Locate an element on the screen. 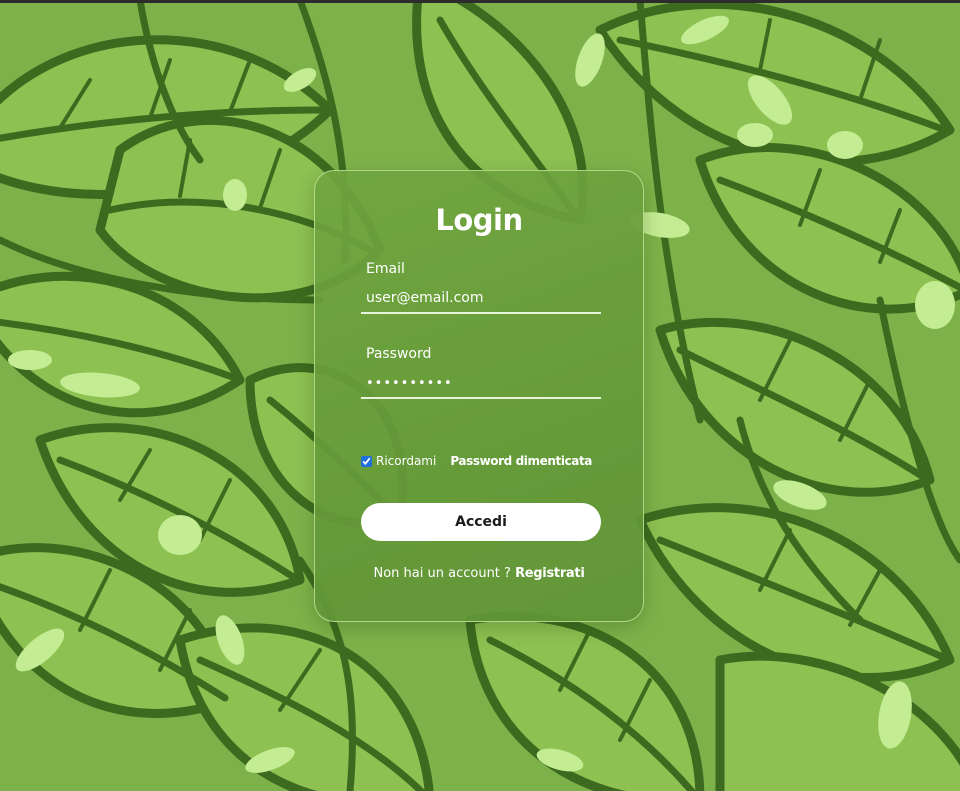 Image resolution: width=960 pixels, height=791 pixels. register-prompt: Non hai un account ? is located at coordinates (442, 573).